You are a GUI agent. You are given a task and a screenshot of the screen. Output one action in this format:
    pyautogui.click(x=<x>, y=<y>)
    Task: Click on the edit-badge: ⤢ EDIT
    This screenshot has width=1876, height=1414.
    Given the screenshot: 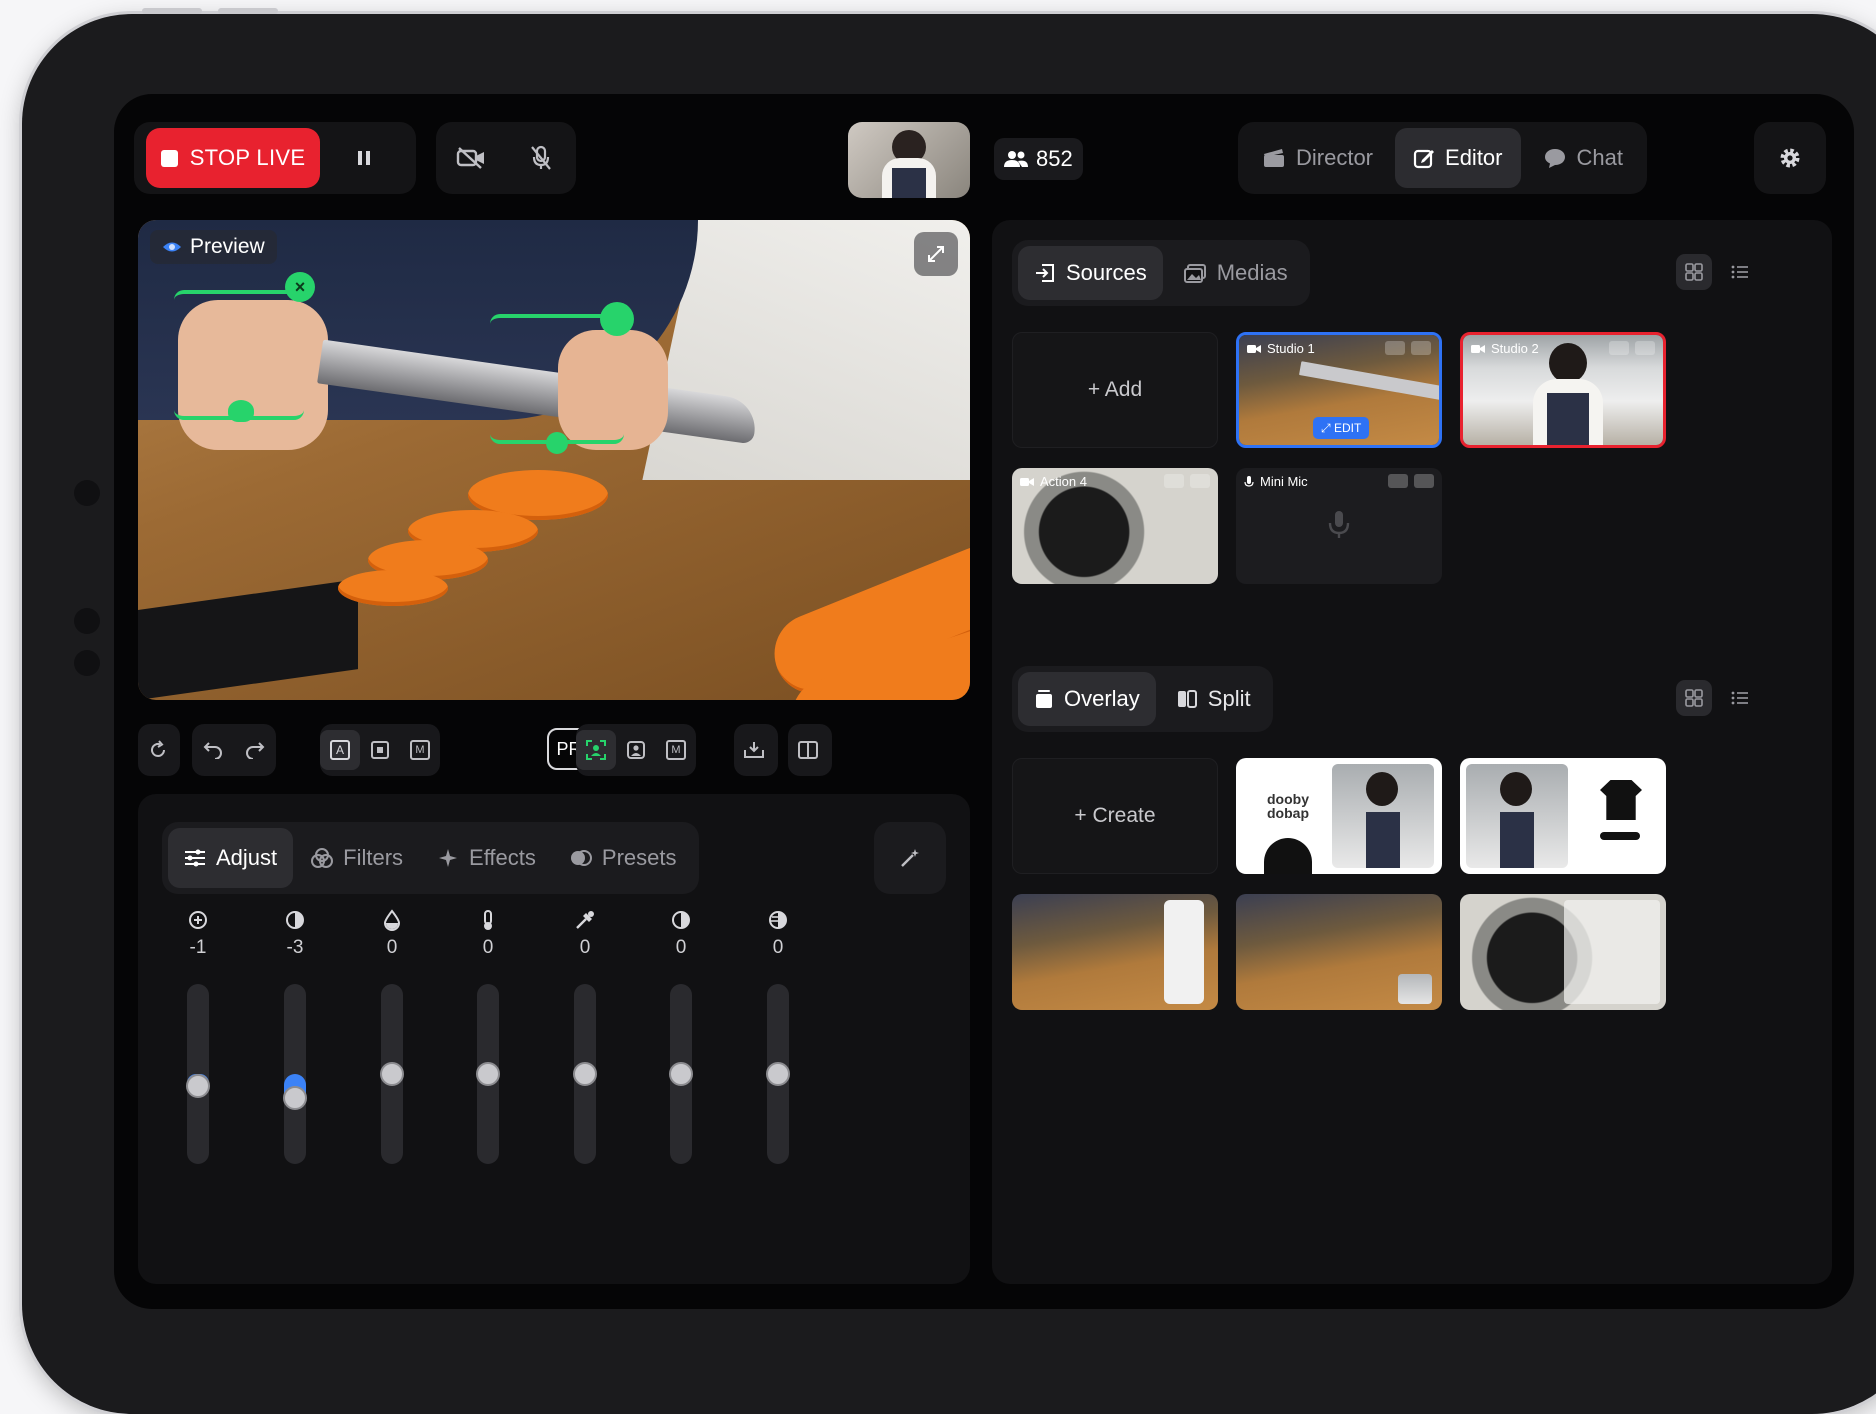 What is the action you would take?
    pyautogui.click(x=1341, y=428)
    